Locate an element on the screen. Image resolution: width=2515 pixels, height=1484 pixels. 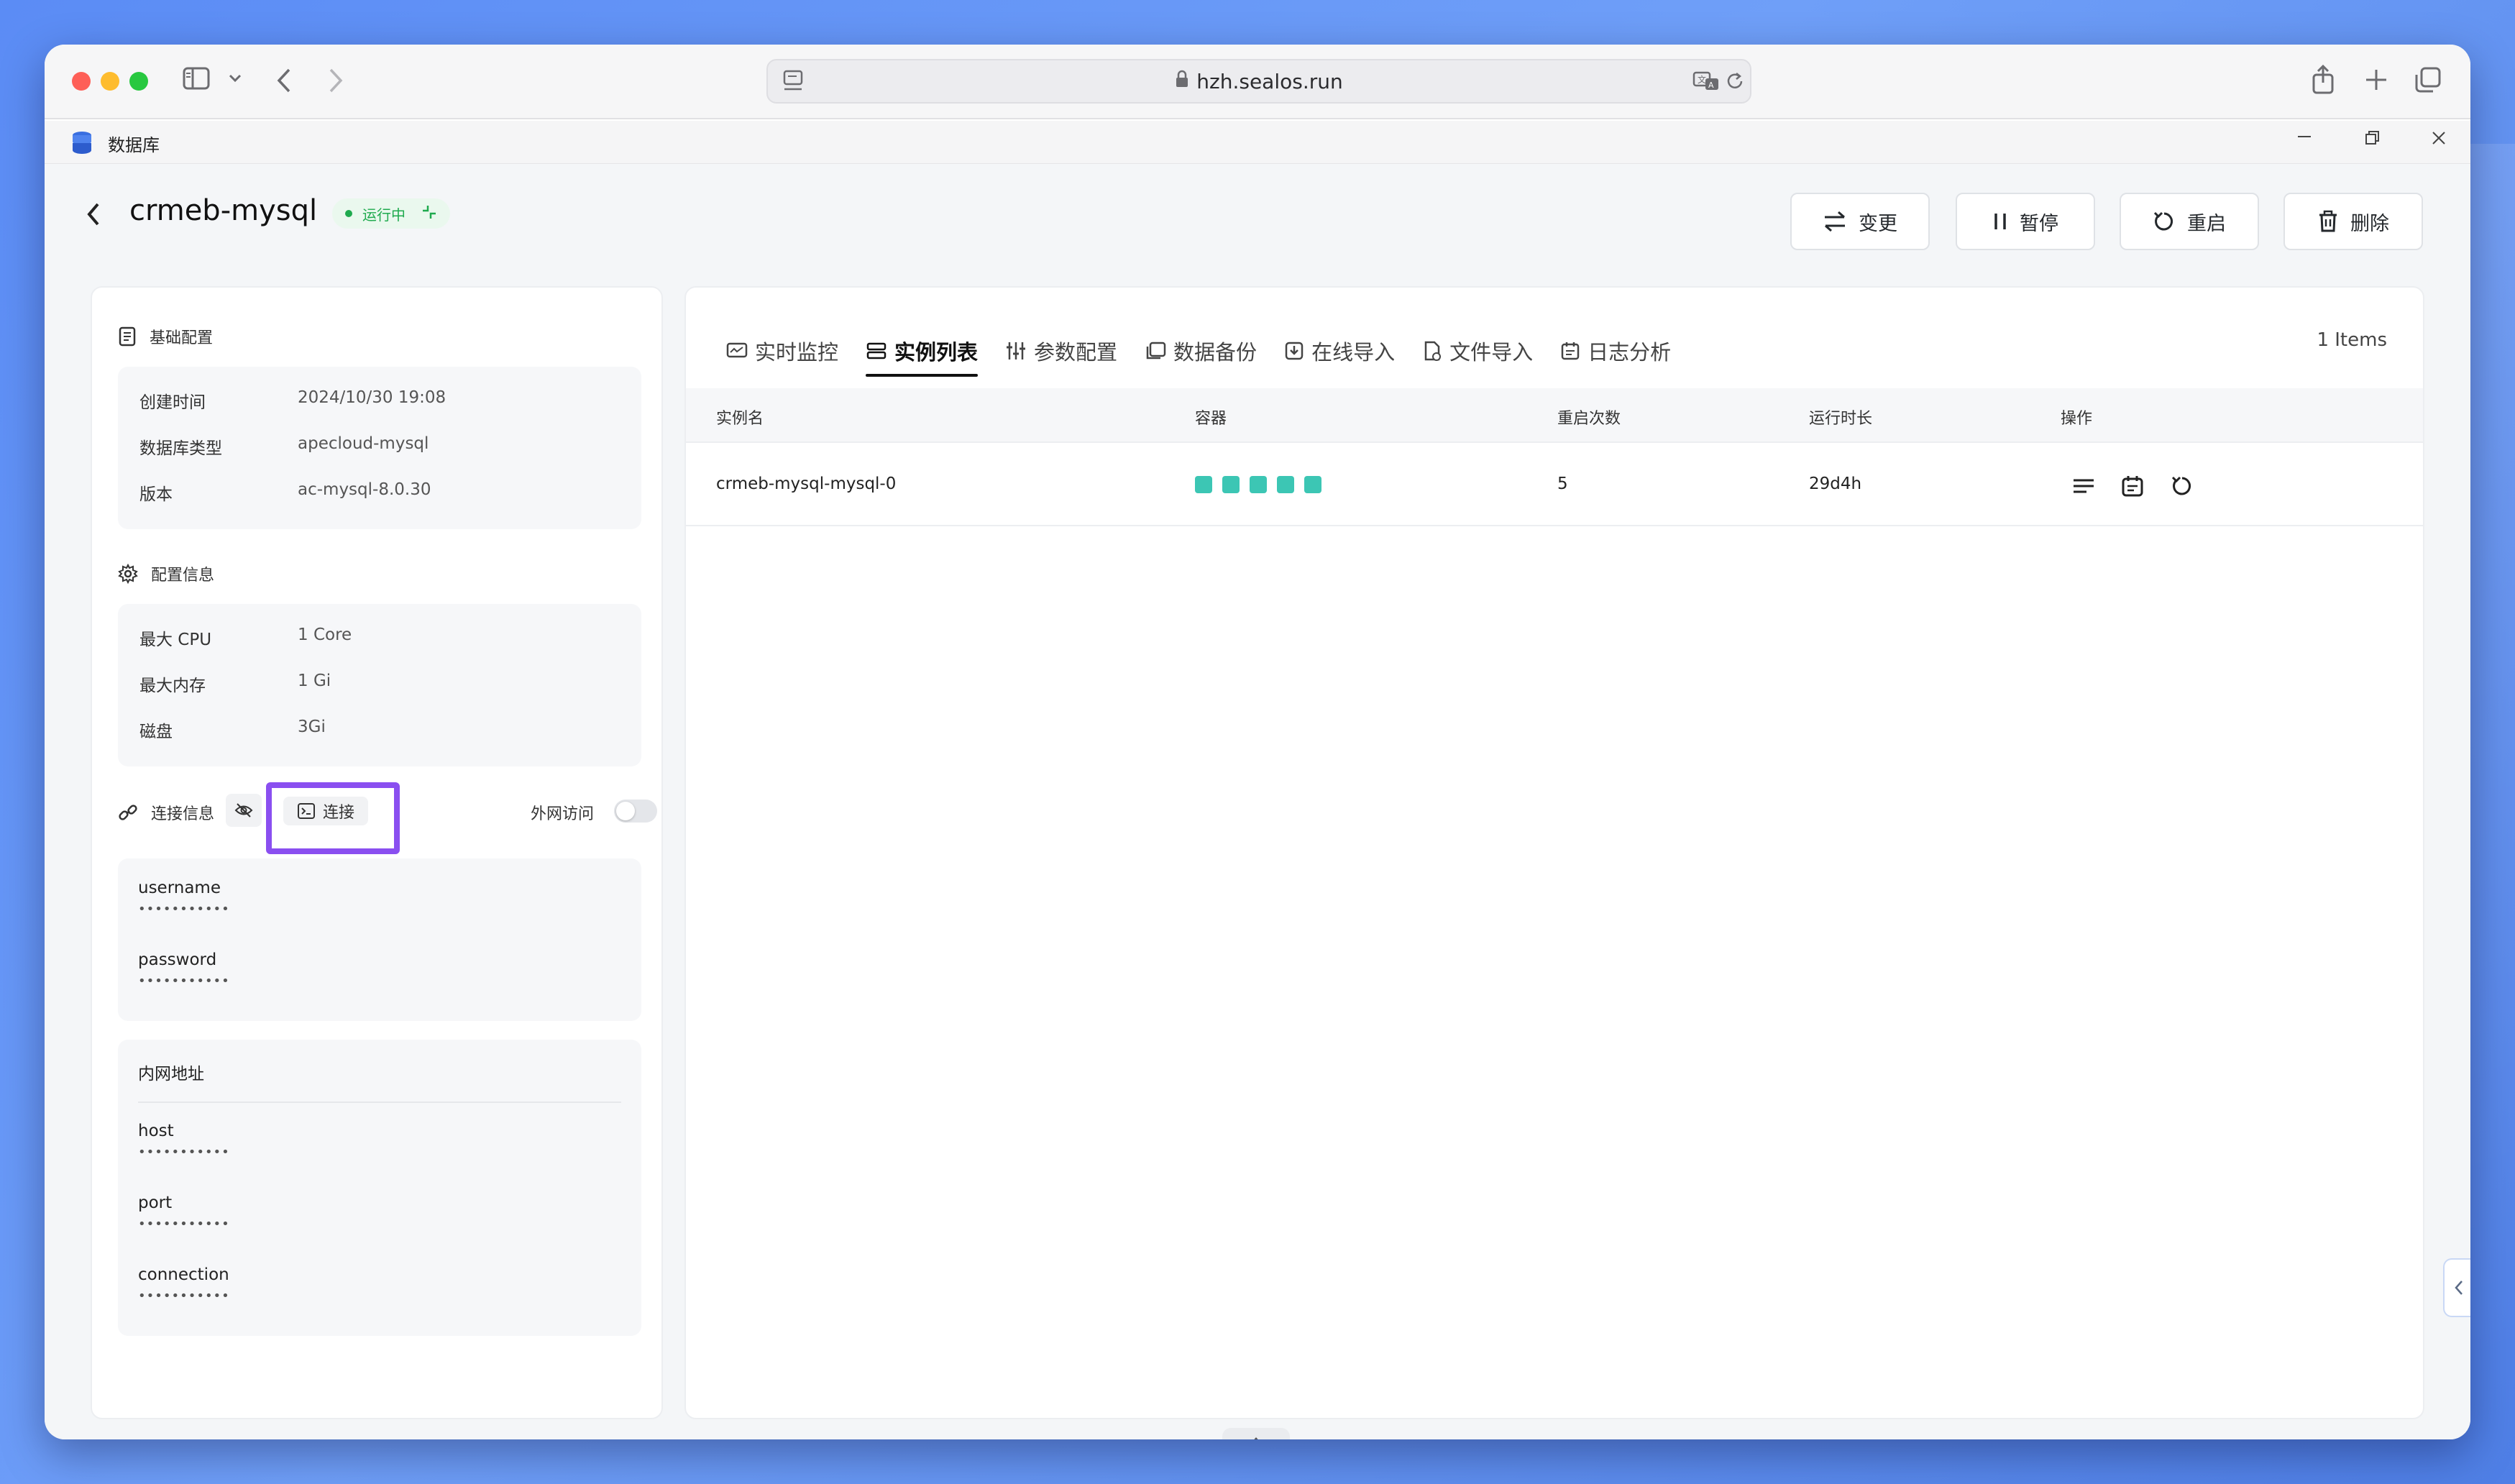
trash-icon is located at coordinates (2328, 221).